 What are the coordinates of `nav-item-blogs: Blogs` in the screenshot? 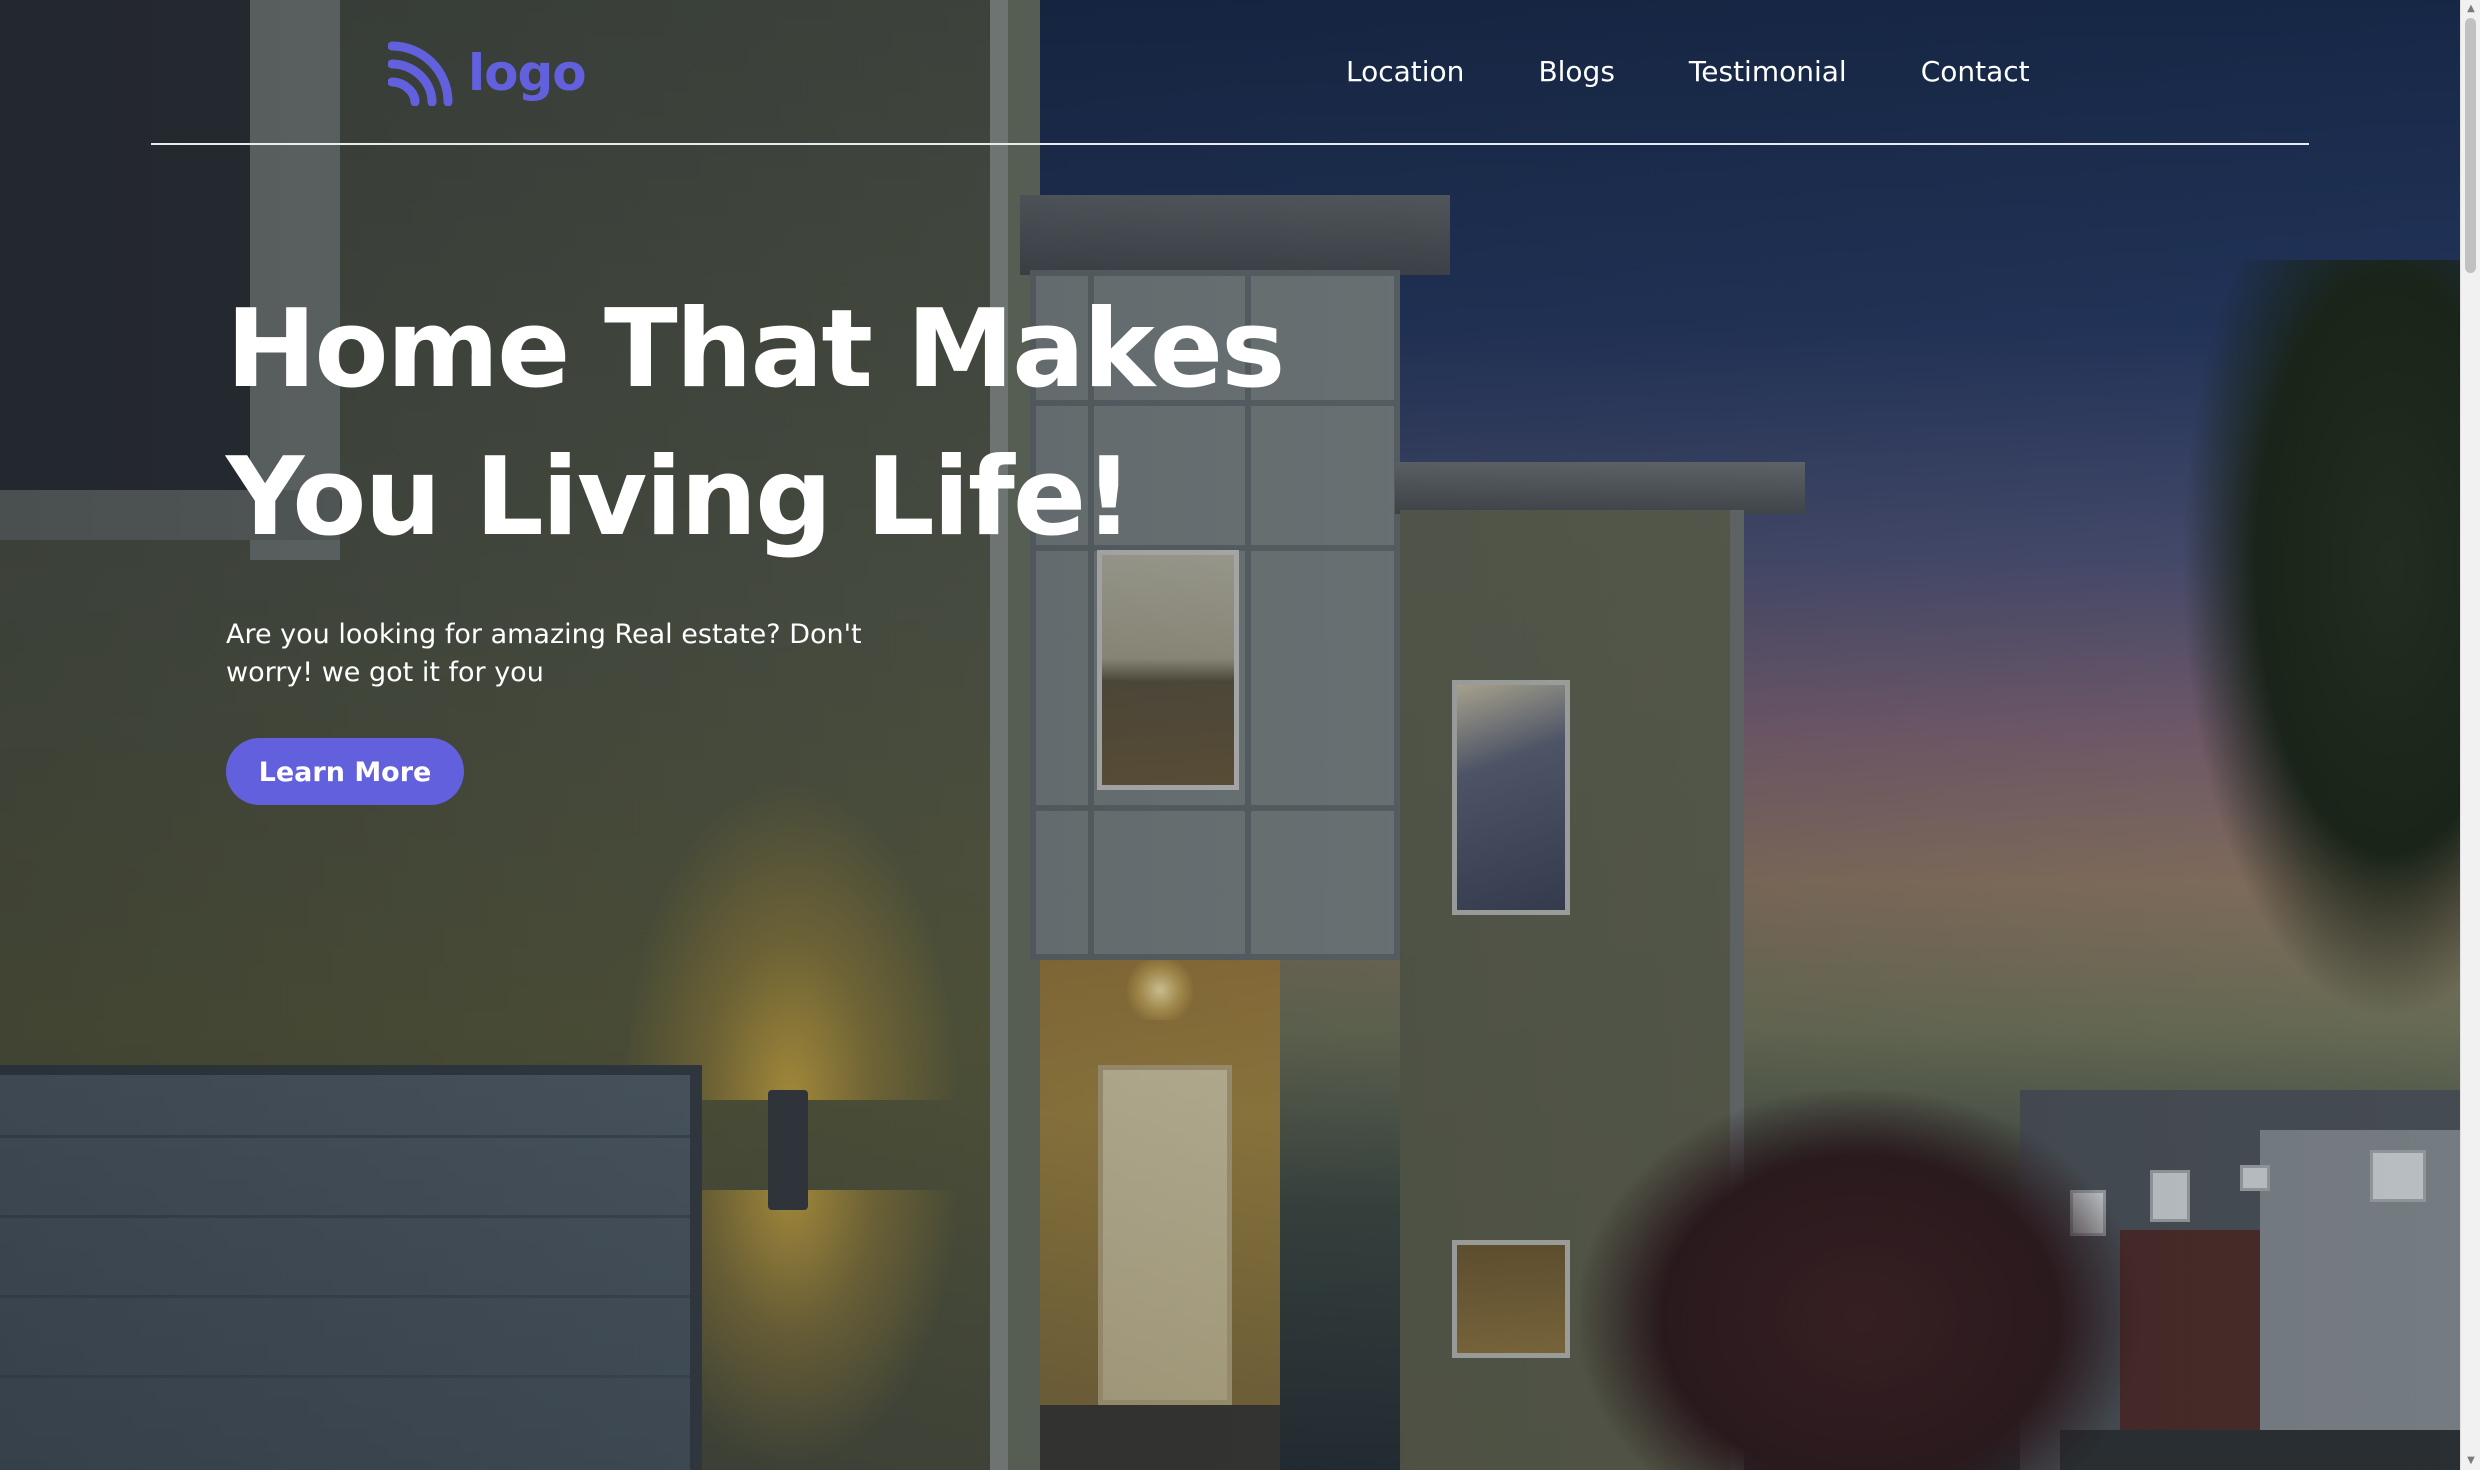 It's located at (1576, 72).